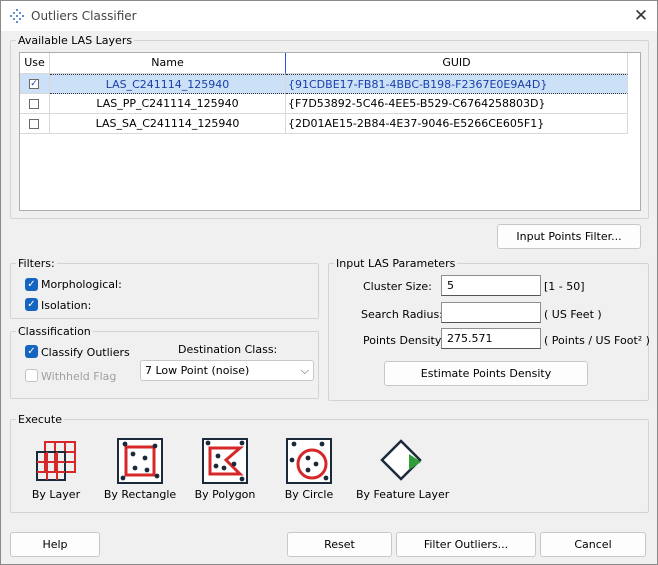 The image size is (658, 565). Describe the element at coordinates (396, 263) in the screenshot. I see `input-params-group-label: Input LAS Parameters` at that location.